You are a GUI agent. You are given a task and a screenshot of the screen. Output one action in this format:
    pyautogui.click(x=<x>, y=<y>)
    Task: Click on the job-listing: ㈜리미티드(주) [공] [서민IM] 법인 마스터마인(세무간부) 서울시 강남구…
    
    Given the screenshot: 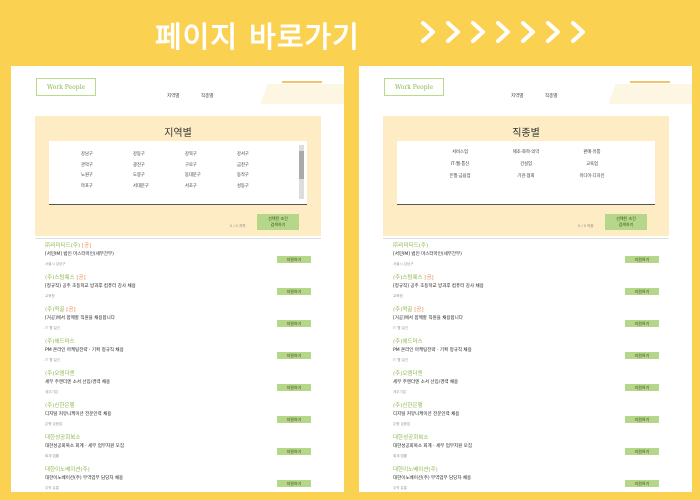 What is the action you would take?
    pyautogui.click(x=181, y=257)
    